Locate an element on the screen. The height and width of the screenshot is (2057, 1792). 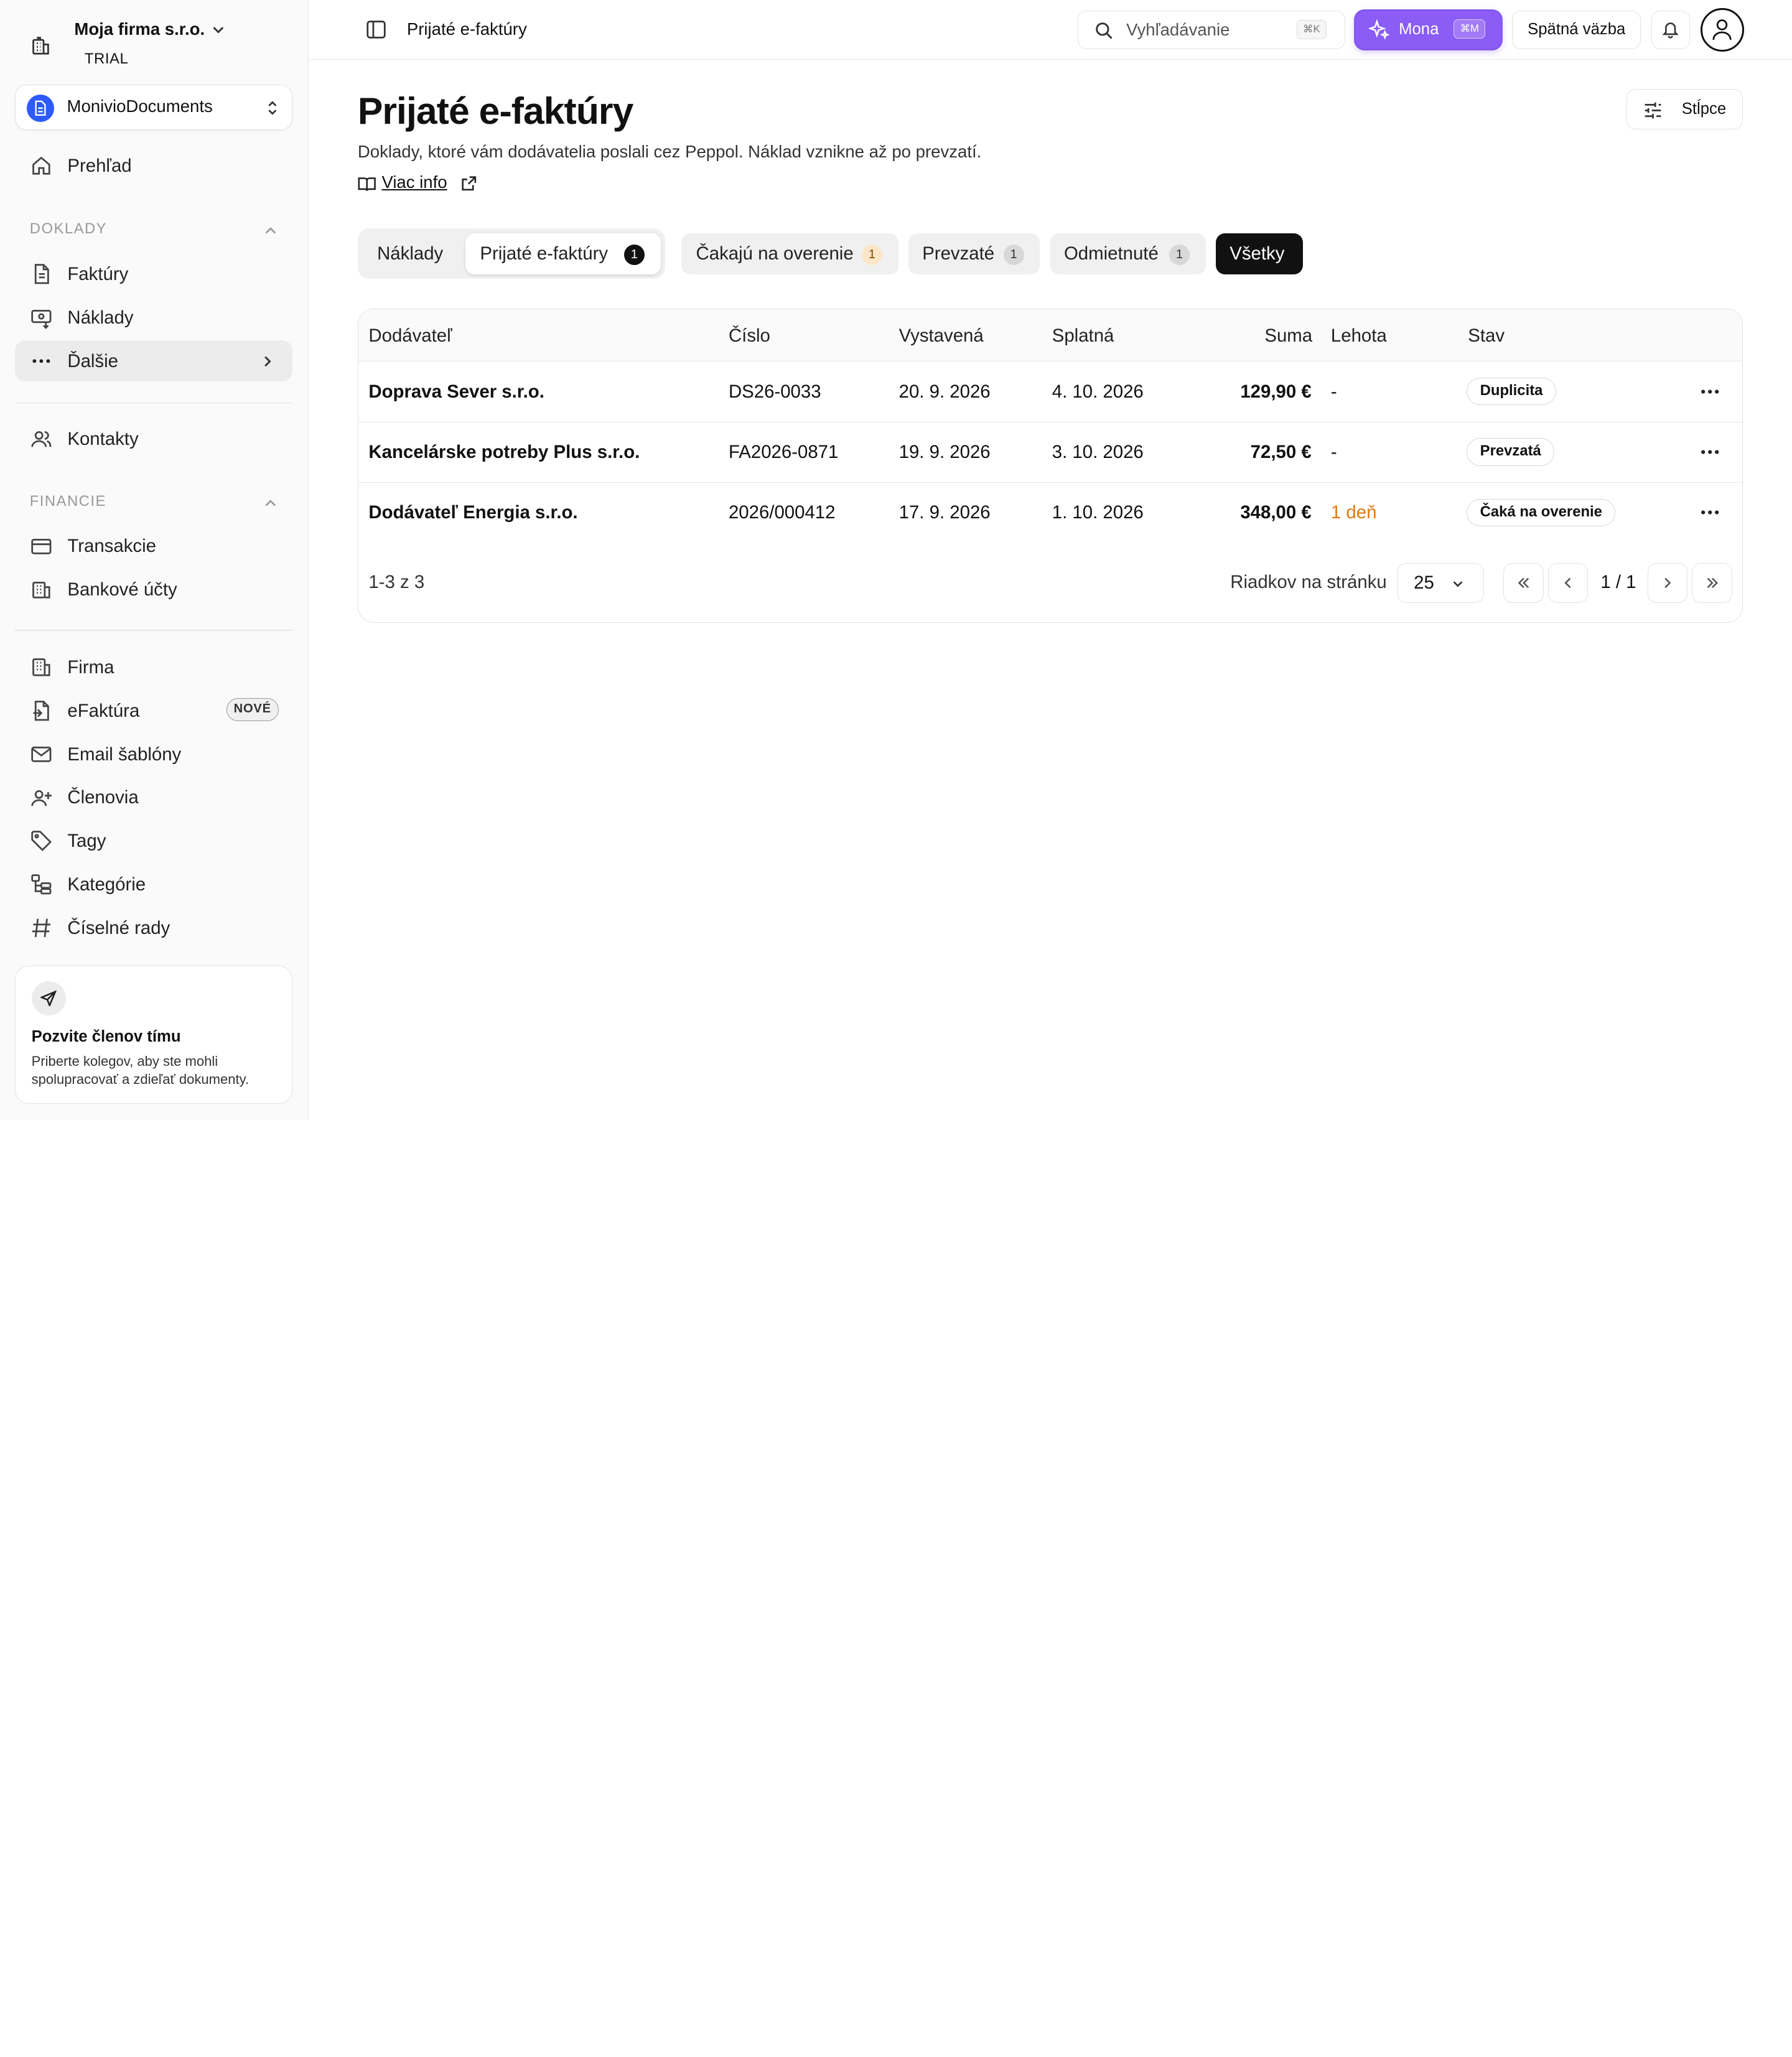
cell-due: 4. 10. 2026 is located at coordinates (1098, 391).